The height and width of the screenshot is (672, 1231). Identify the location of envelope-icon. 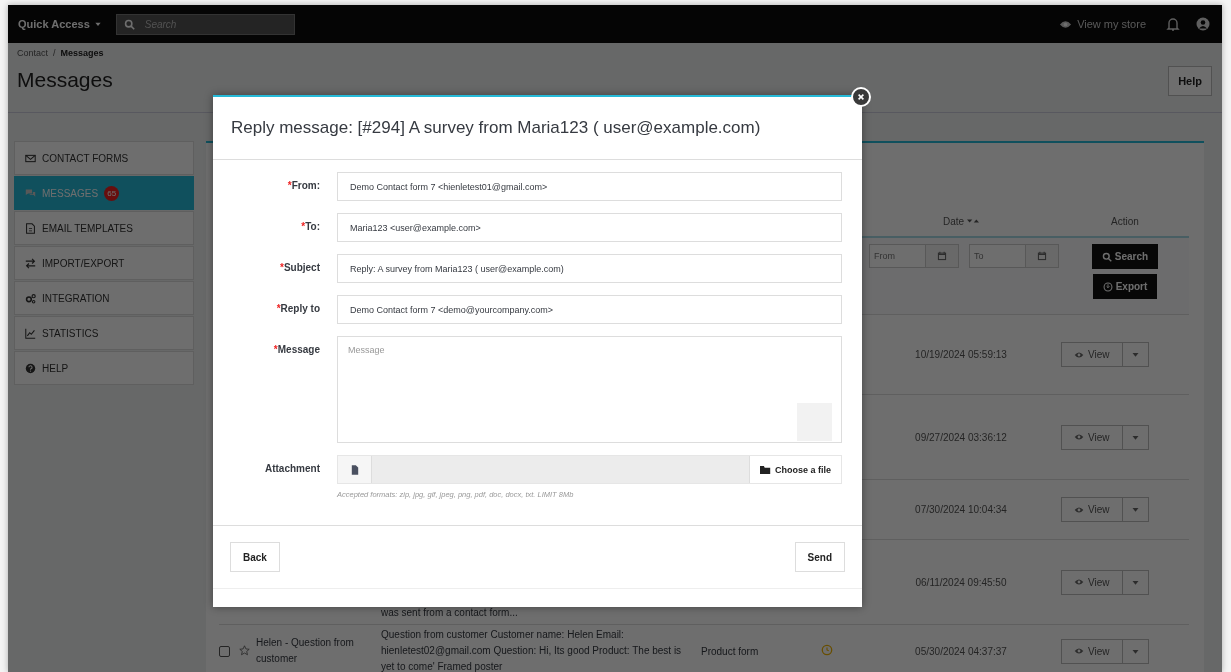
(30, 158).